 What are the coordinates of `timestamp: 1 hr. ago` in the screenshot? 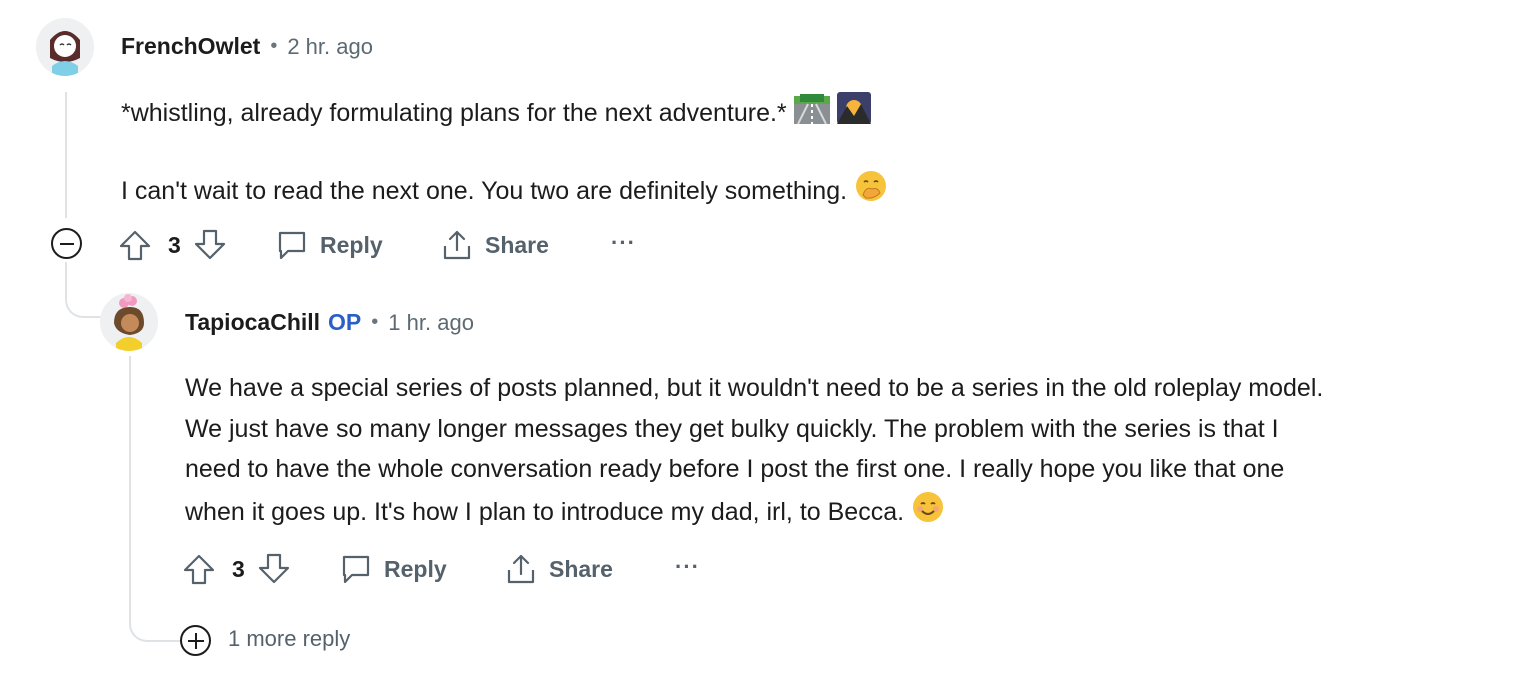 It's located at (431, 323).